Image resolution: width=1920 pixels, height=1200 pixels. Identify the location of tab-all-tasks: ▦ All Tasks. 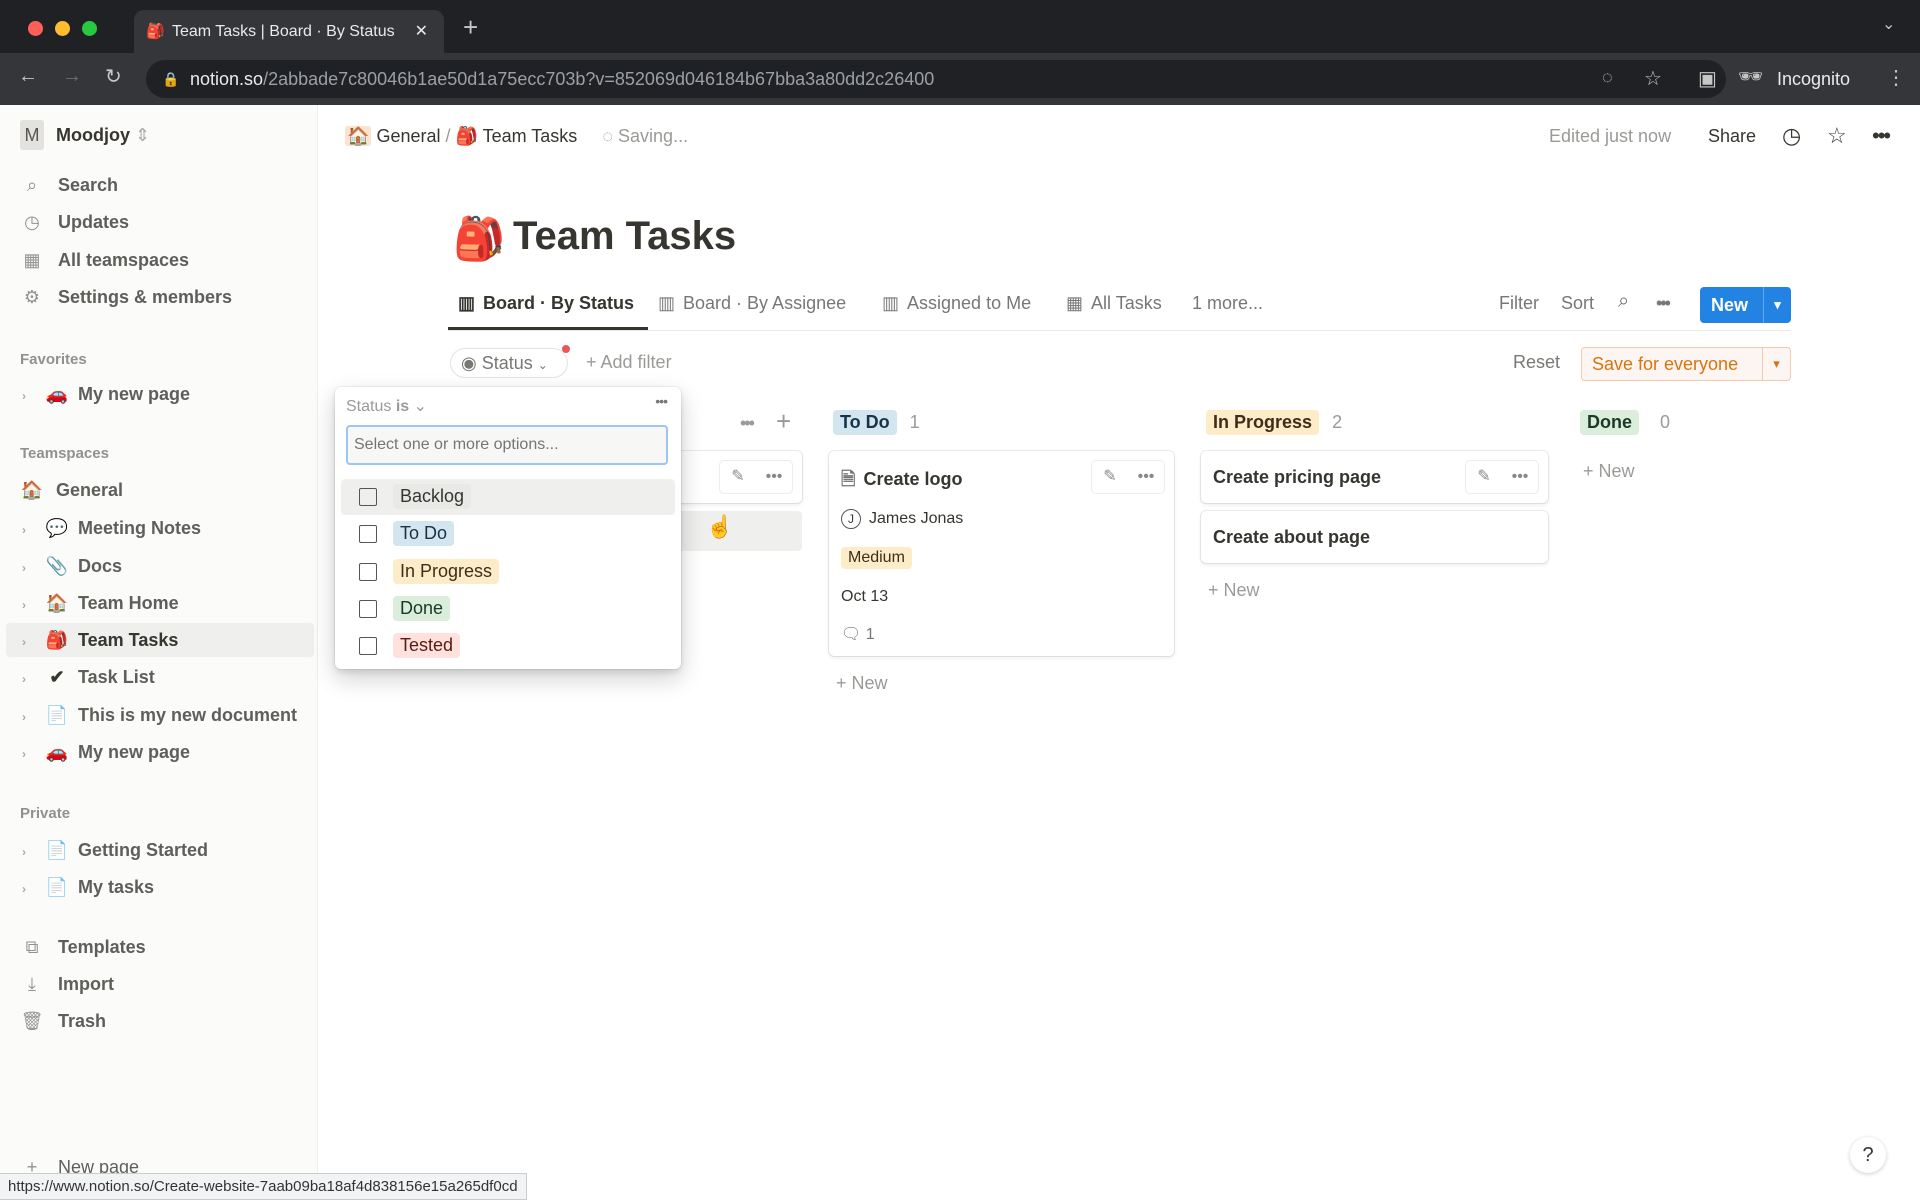
(1114, 303).